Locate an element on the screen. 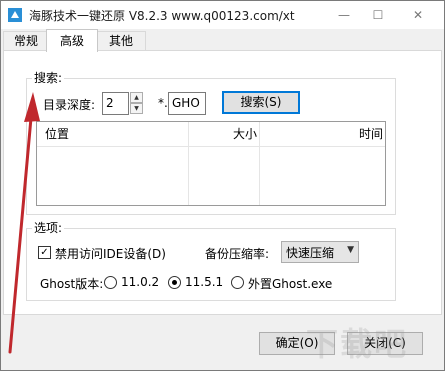  close-icon: ✕ is located at coordinates (418, 15).